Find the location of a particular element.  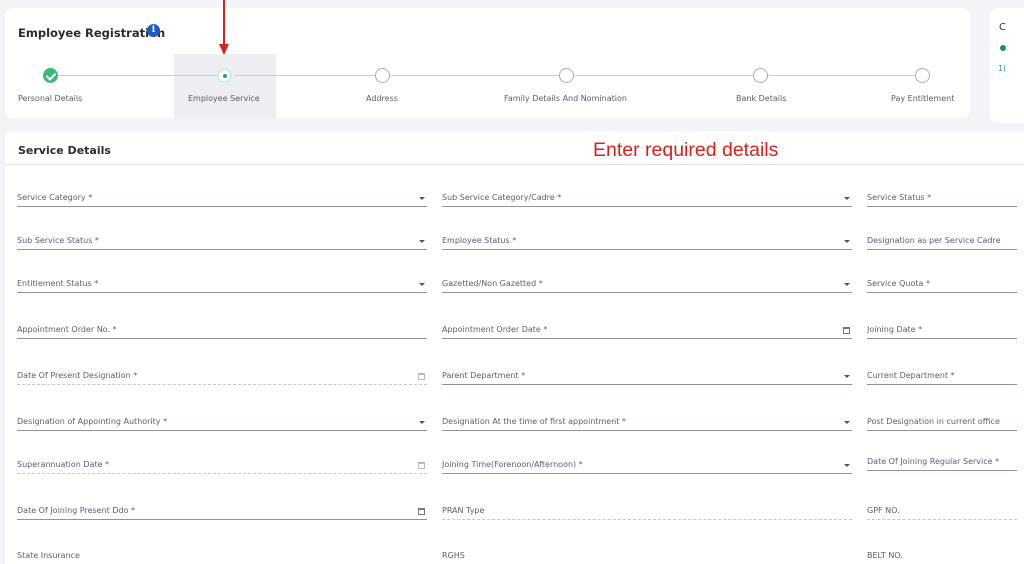

side-card-heading: C is located at coordinates (1002, 27).